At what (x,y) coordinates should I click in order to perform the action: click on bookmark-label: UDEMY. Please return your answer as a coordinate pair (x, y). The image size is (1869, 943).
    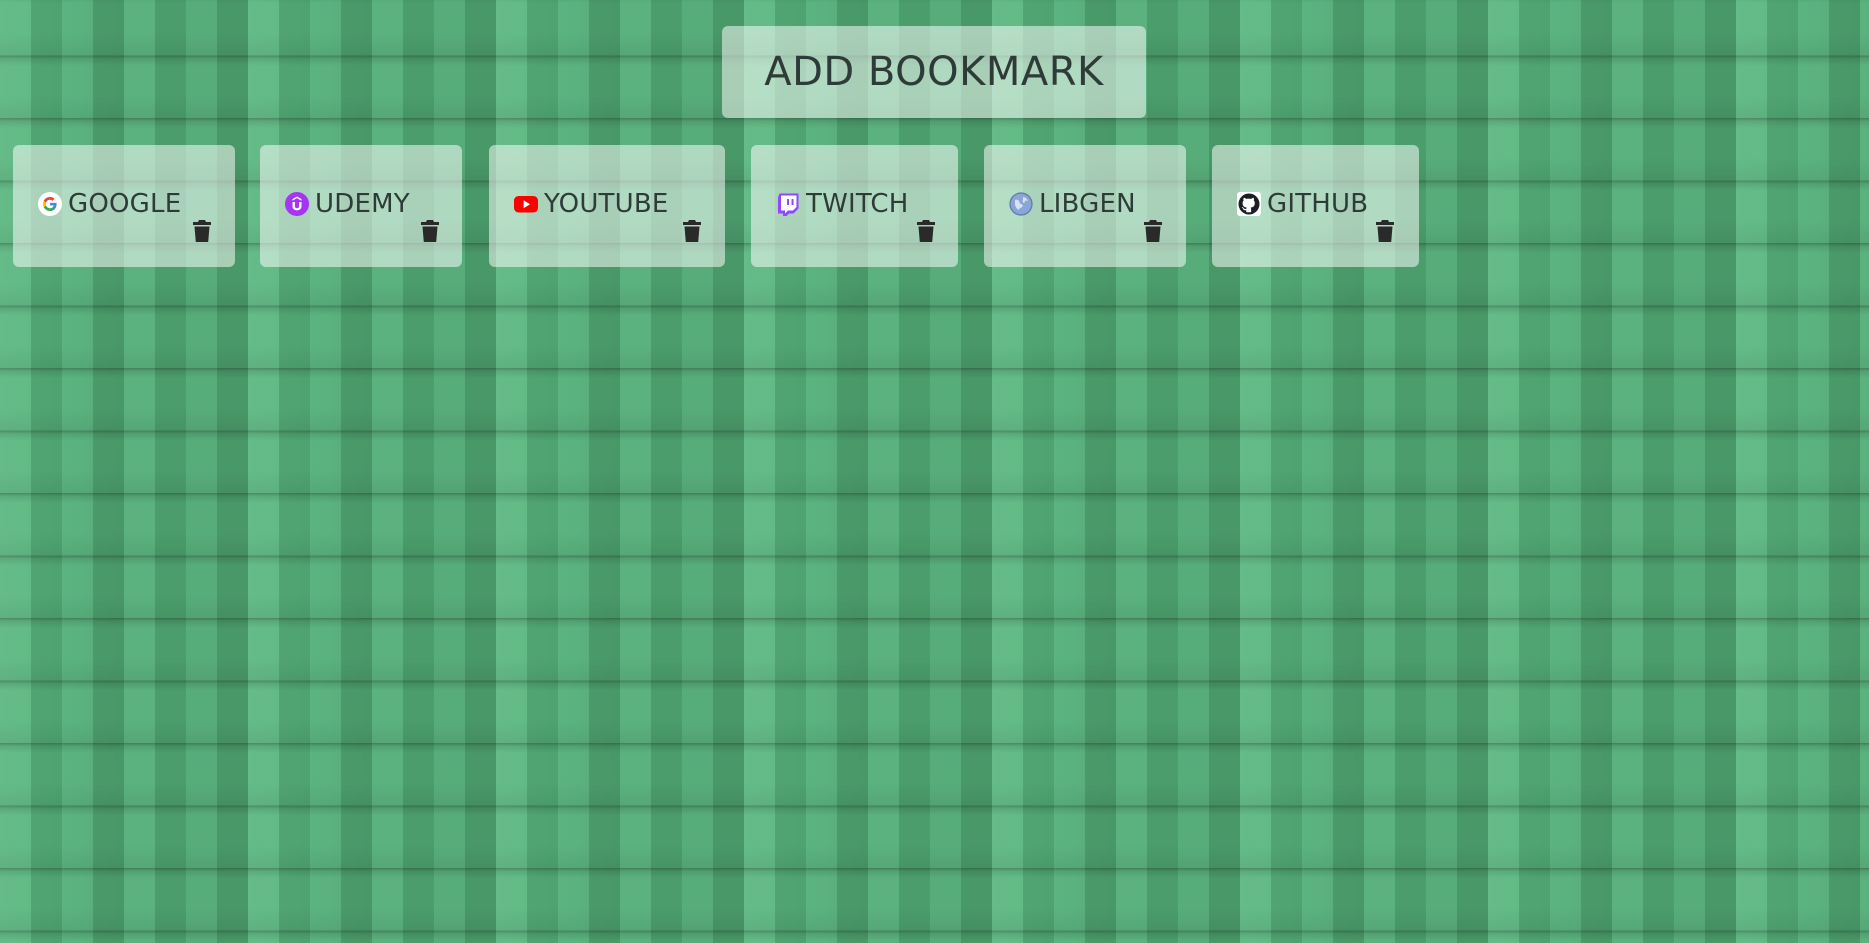
    Looking at the image, I should click on (362, 204).